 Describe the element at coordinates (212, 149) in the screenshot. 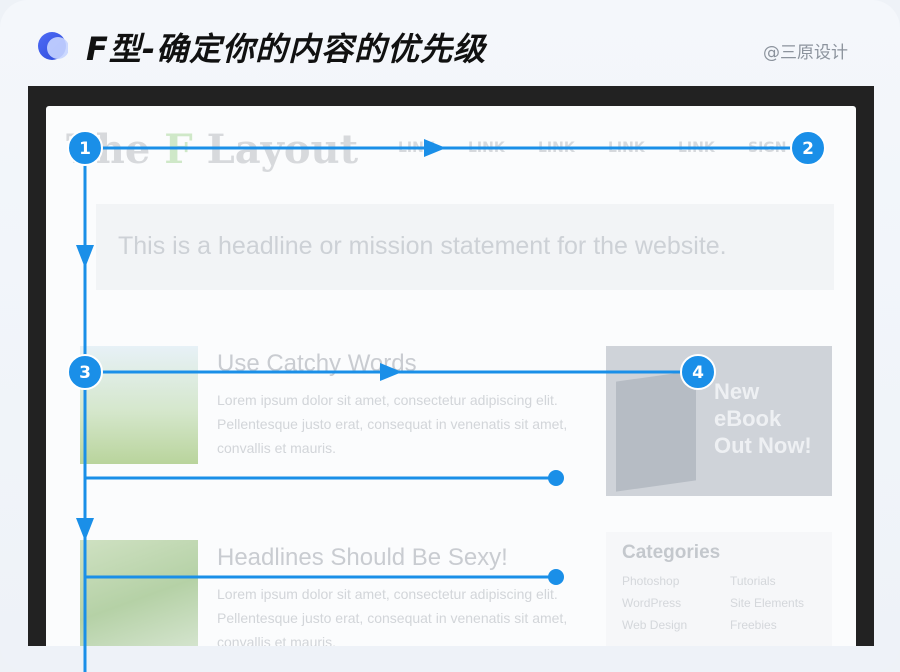

I see `site-logo: The F Layout` at that location.